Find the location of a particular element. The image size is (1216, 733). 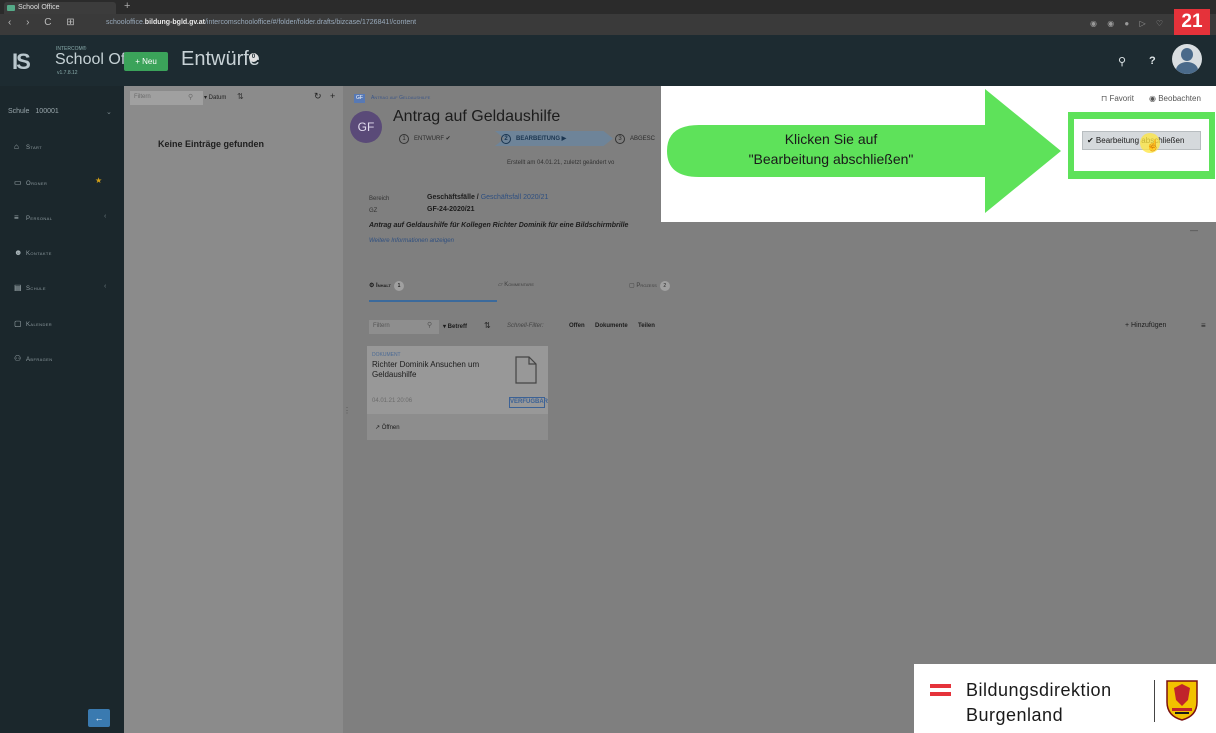

content-sort-dropdown: ▾ Betreff is located at coordinates (455, 326).